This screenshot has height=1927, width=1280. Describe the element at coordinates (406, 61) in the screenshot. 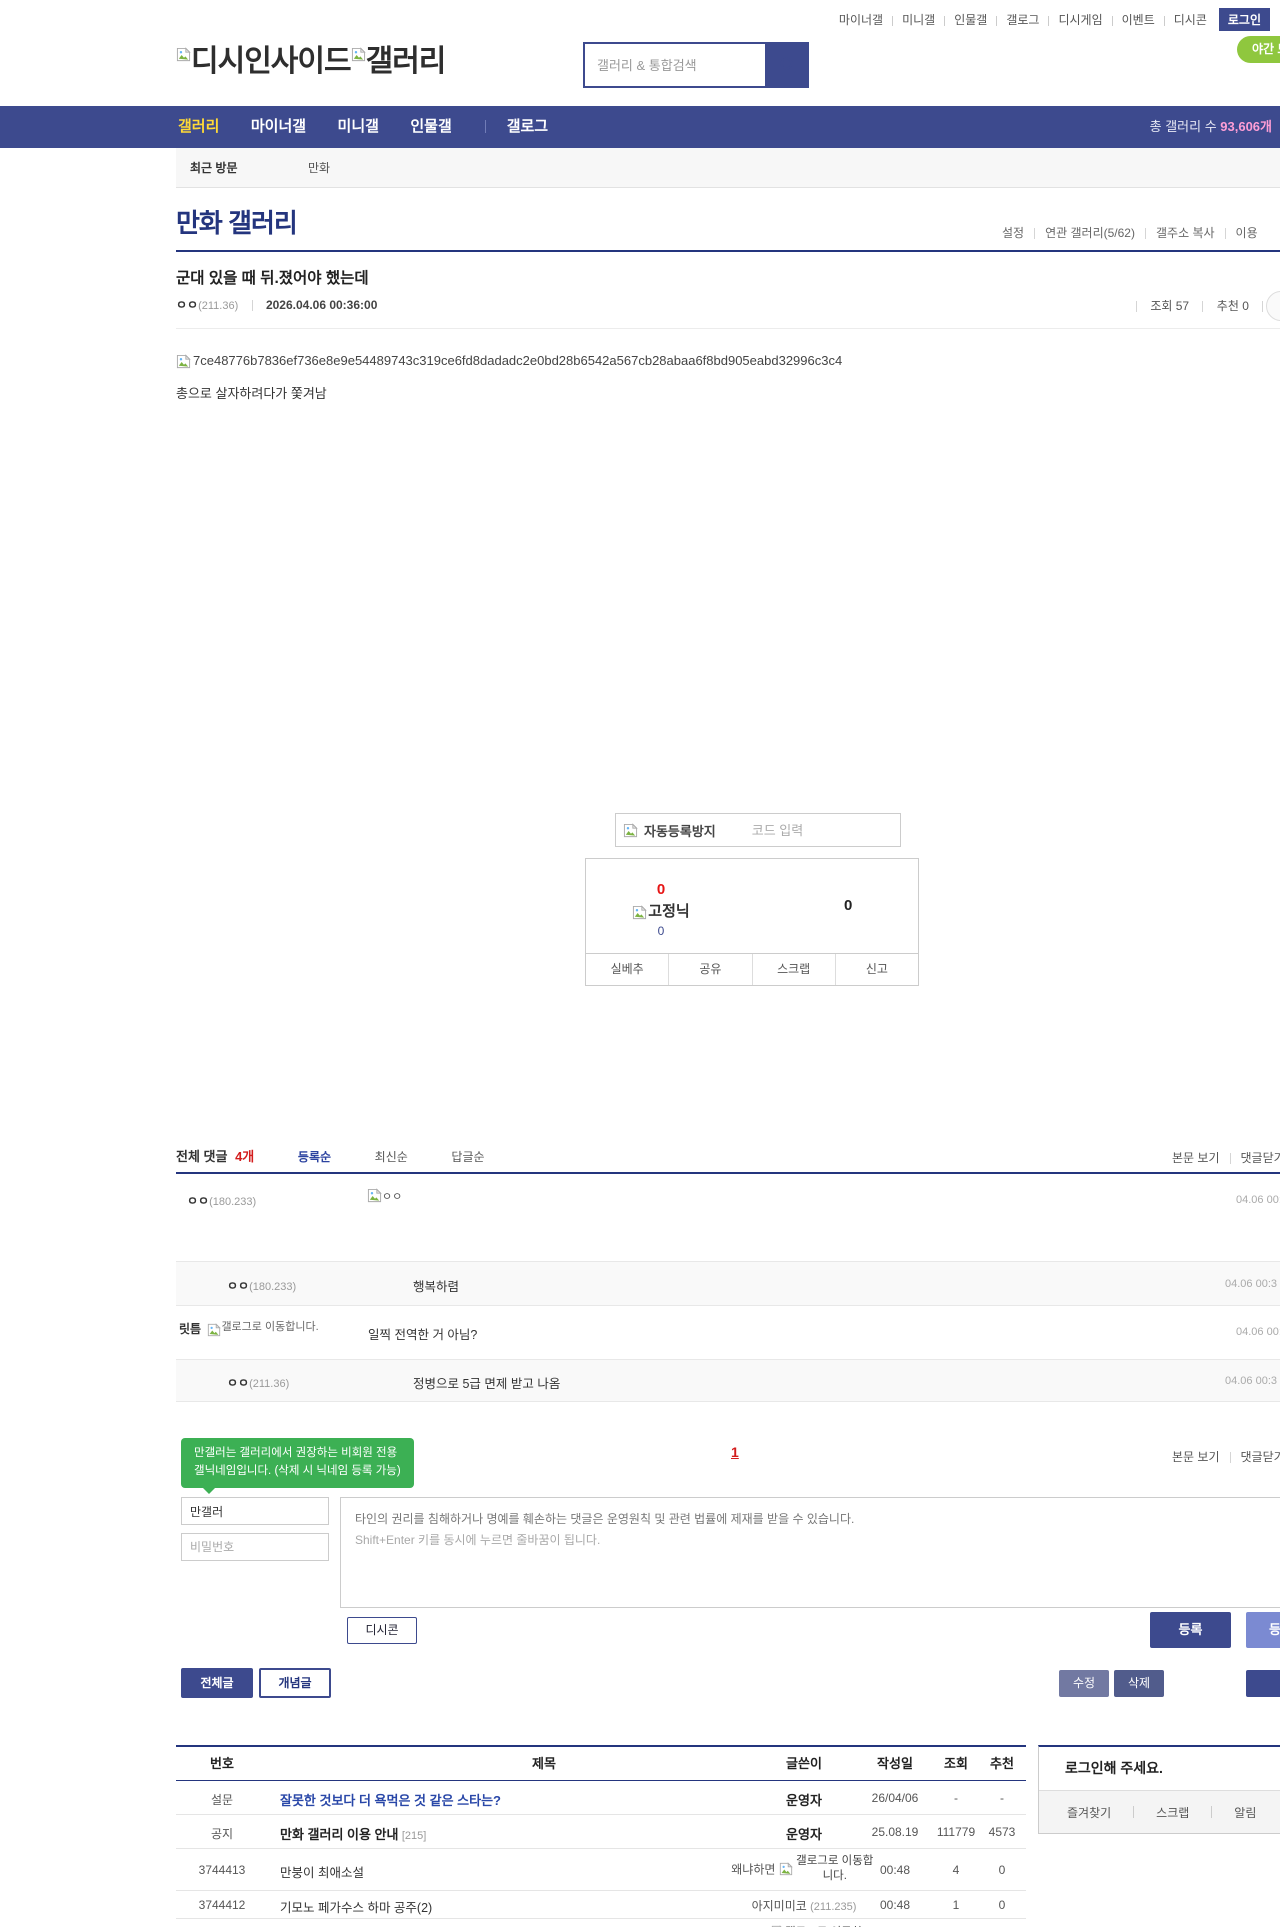

I see `logo-text-sub: 갤러리` at that location.